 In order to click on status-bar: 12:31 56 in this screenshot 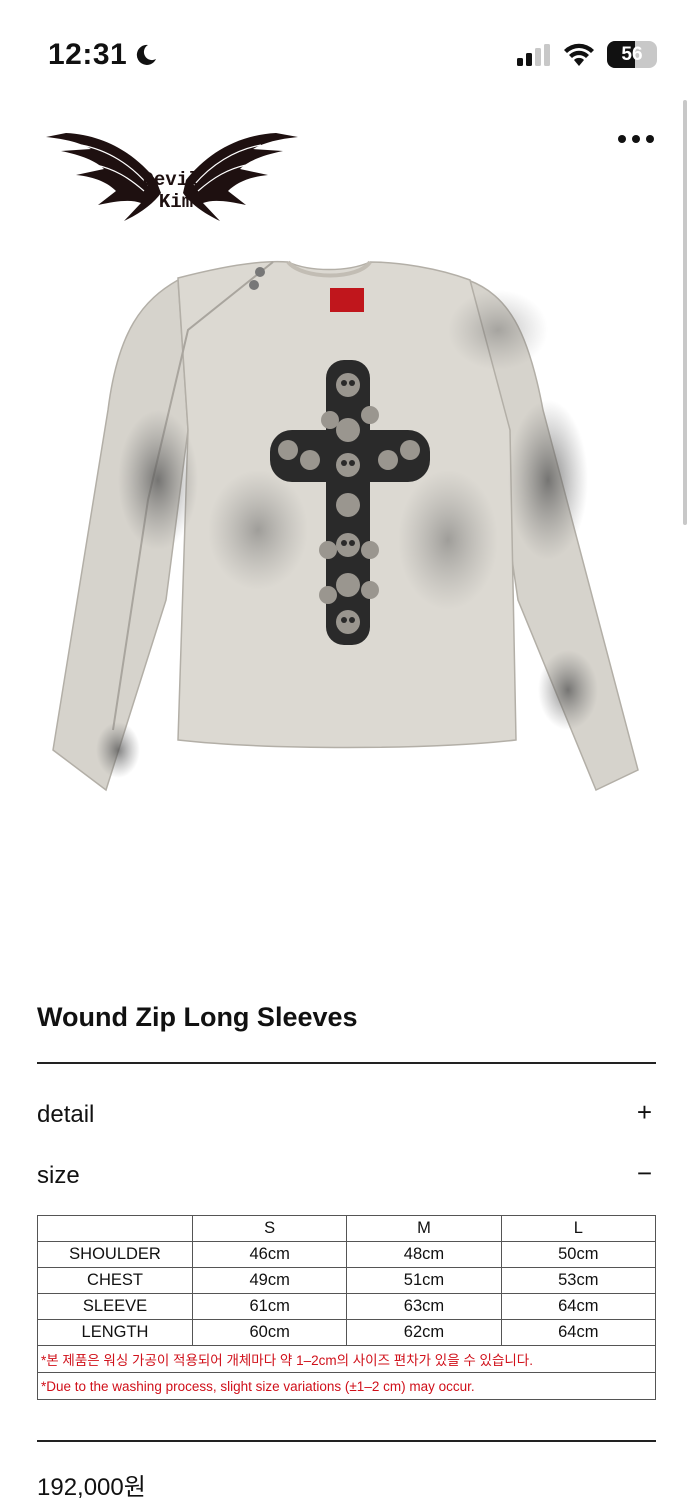, I will do `click(346, 50)`.